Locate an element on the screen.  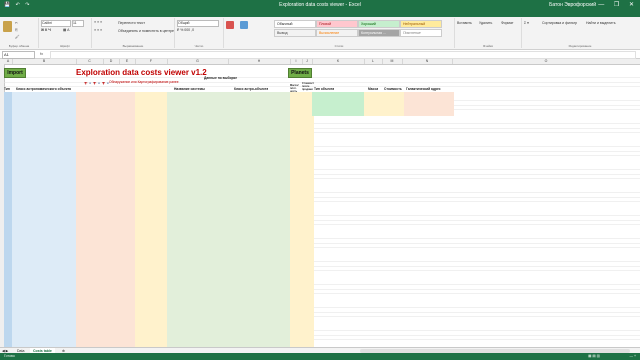
planet-cost-band is located at coordinates (384, 104).